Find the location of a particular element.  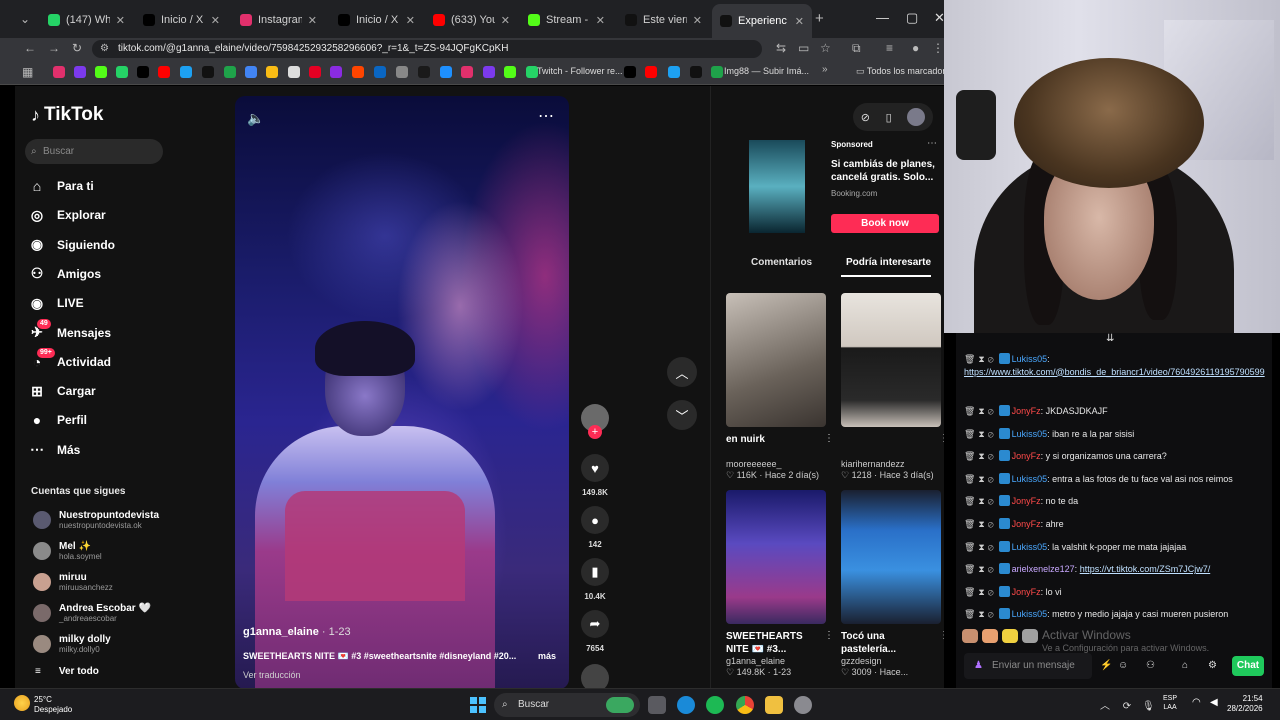

video-more-link: más is located at coordinates (547, 656).